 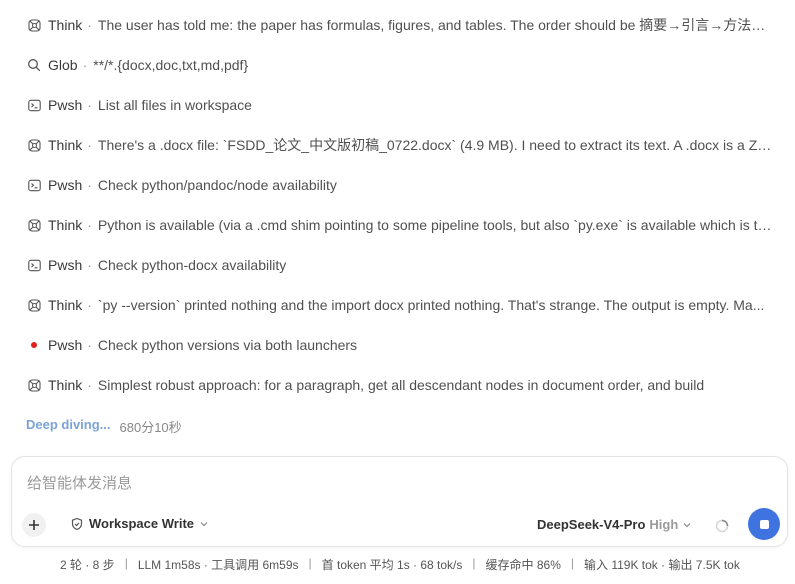 I want to click on stat-item: LLM 1m58s · 工具调用 6m59s, so click(x=218, y=565).